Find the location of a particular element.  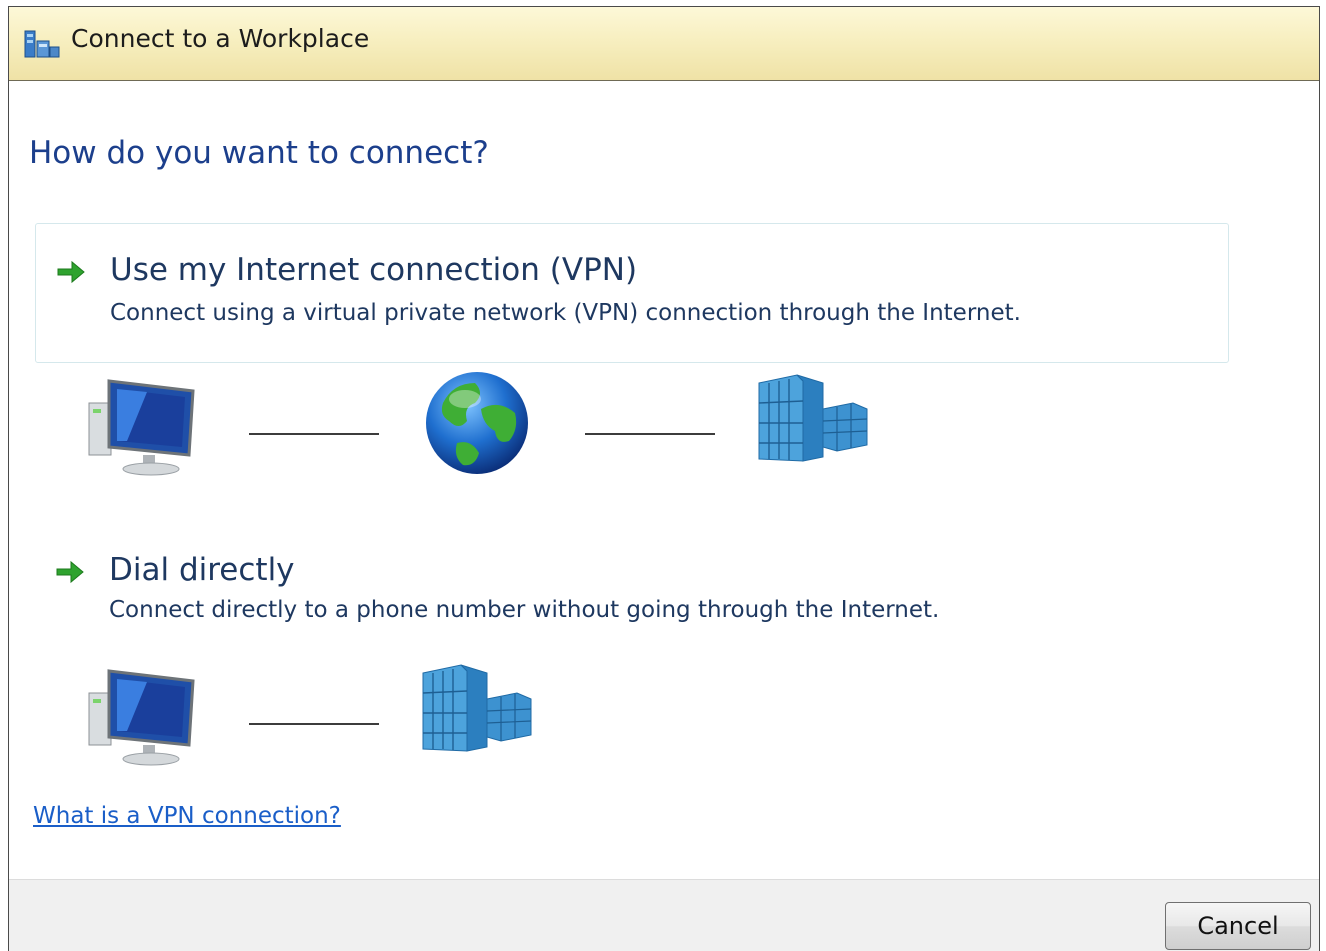

vpn-option-title: Use my Internet connection (VPN) is located at coordinates (374, 270).